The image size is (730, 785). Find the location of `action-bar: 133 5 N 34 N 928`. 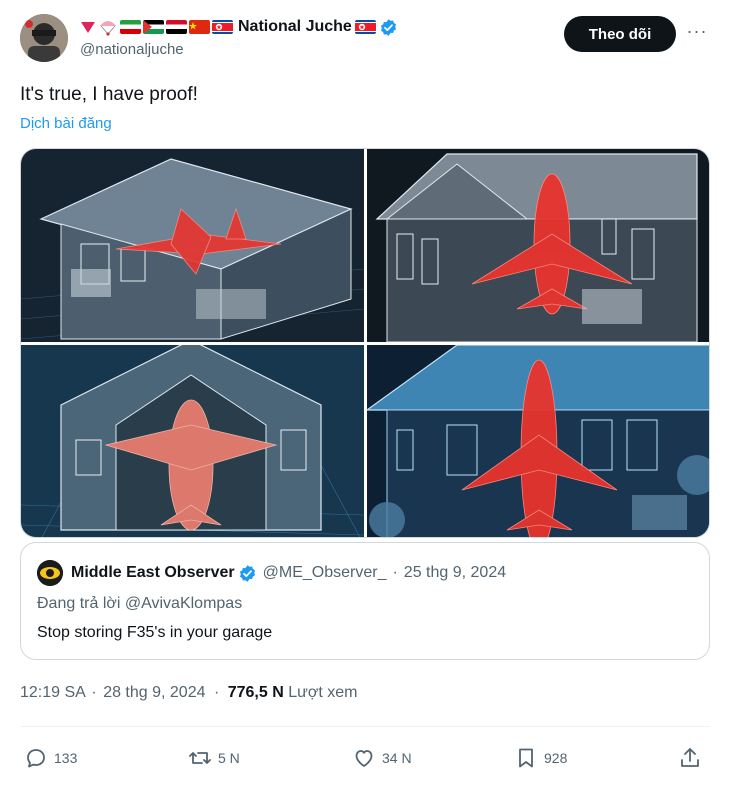

action-bar: 133 5 N 34 N 928 is located at coordinates (365, 758).